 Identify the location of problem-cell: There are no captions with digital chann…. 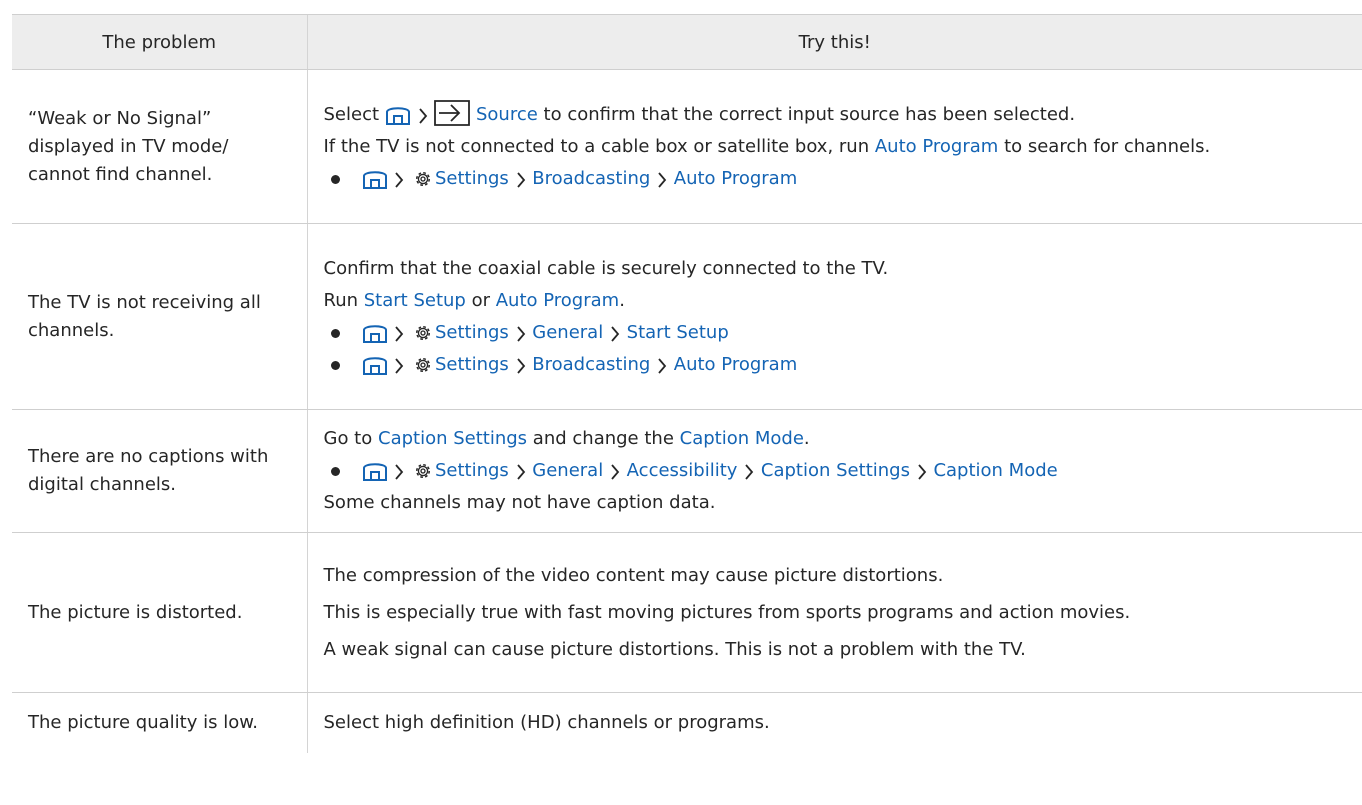
(159, 471).